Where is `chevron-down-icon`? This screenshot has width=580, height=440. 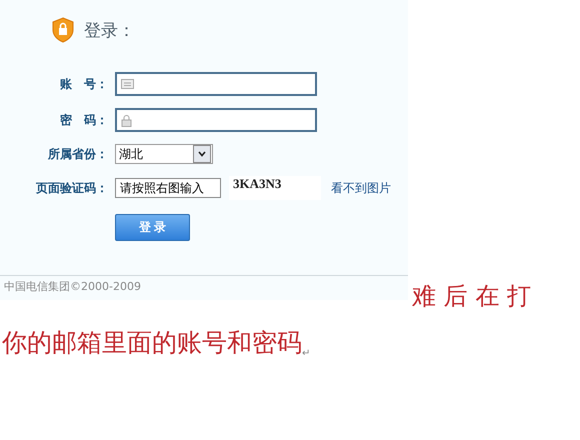 chevron-down-icon is located at coordinates (202, 154).